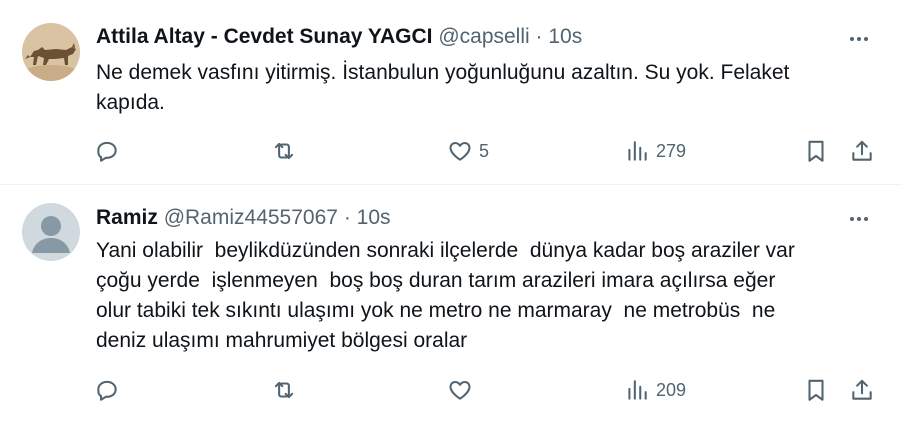 The height and width of the screenshot is (422, 902). What do you see at coordinates (483, 36) in the screenshot?
I see `author-handle: @capselli` at bounding box center [483, 36].